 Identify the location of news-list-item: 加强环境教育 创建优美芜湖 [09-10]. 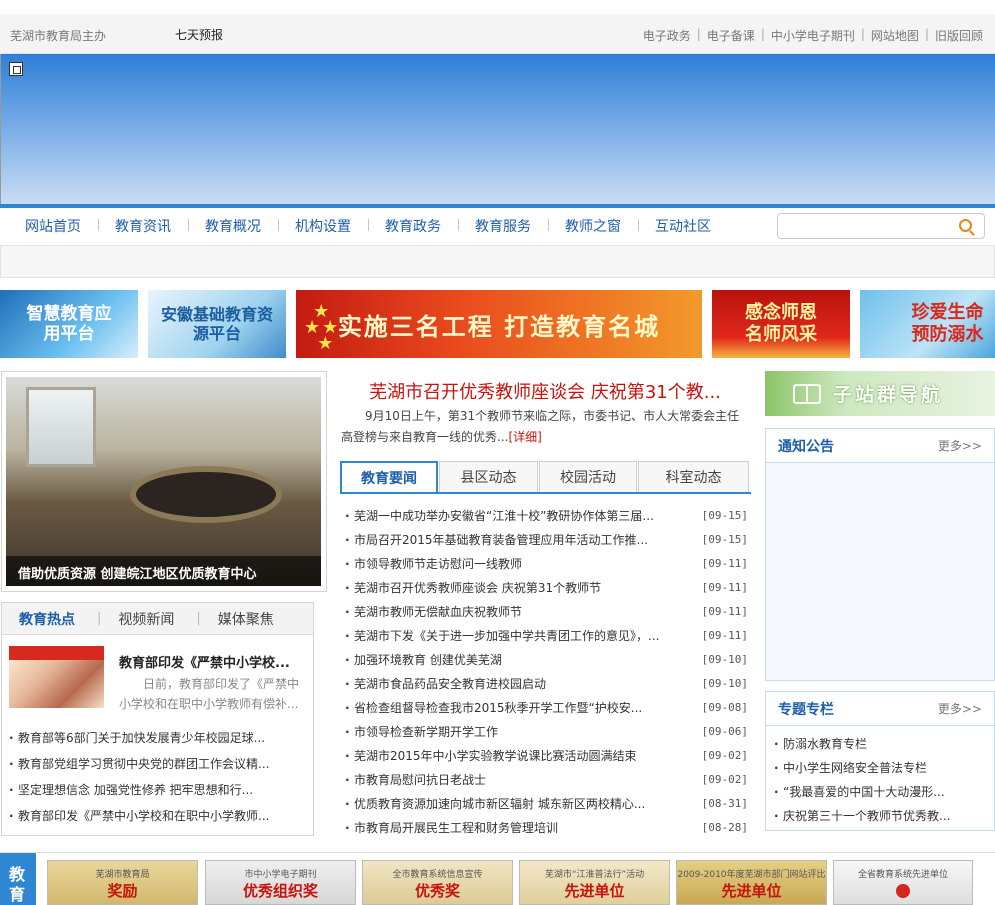
(546, 660).